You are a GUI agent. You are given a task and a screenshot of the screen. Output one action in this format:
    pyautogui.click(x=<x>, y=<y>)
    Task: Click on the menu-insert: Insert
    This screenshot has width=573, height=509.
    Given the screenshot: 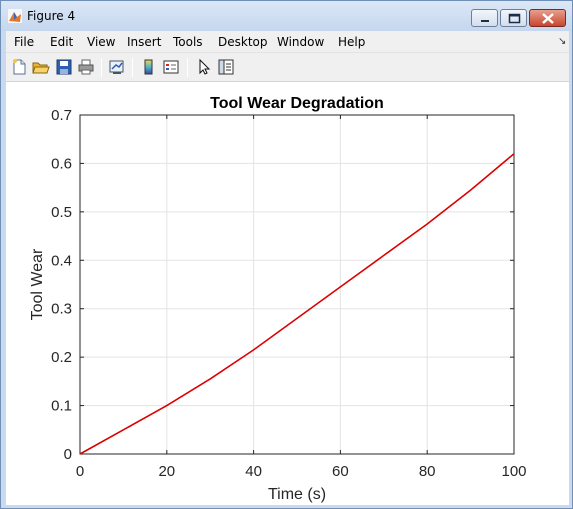 What is the action you would take?
    pyautogui.click(x=144, y=42)
    